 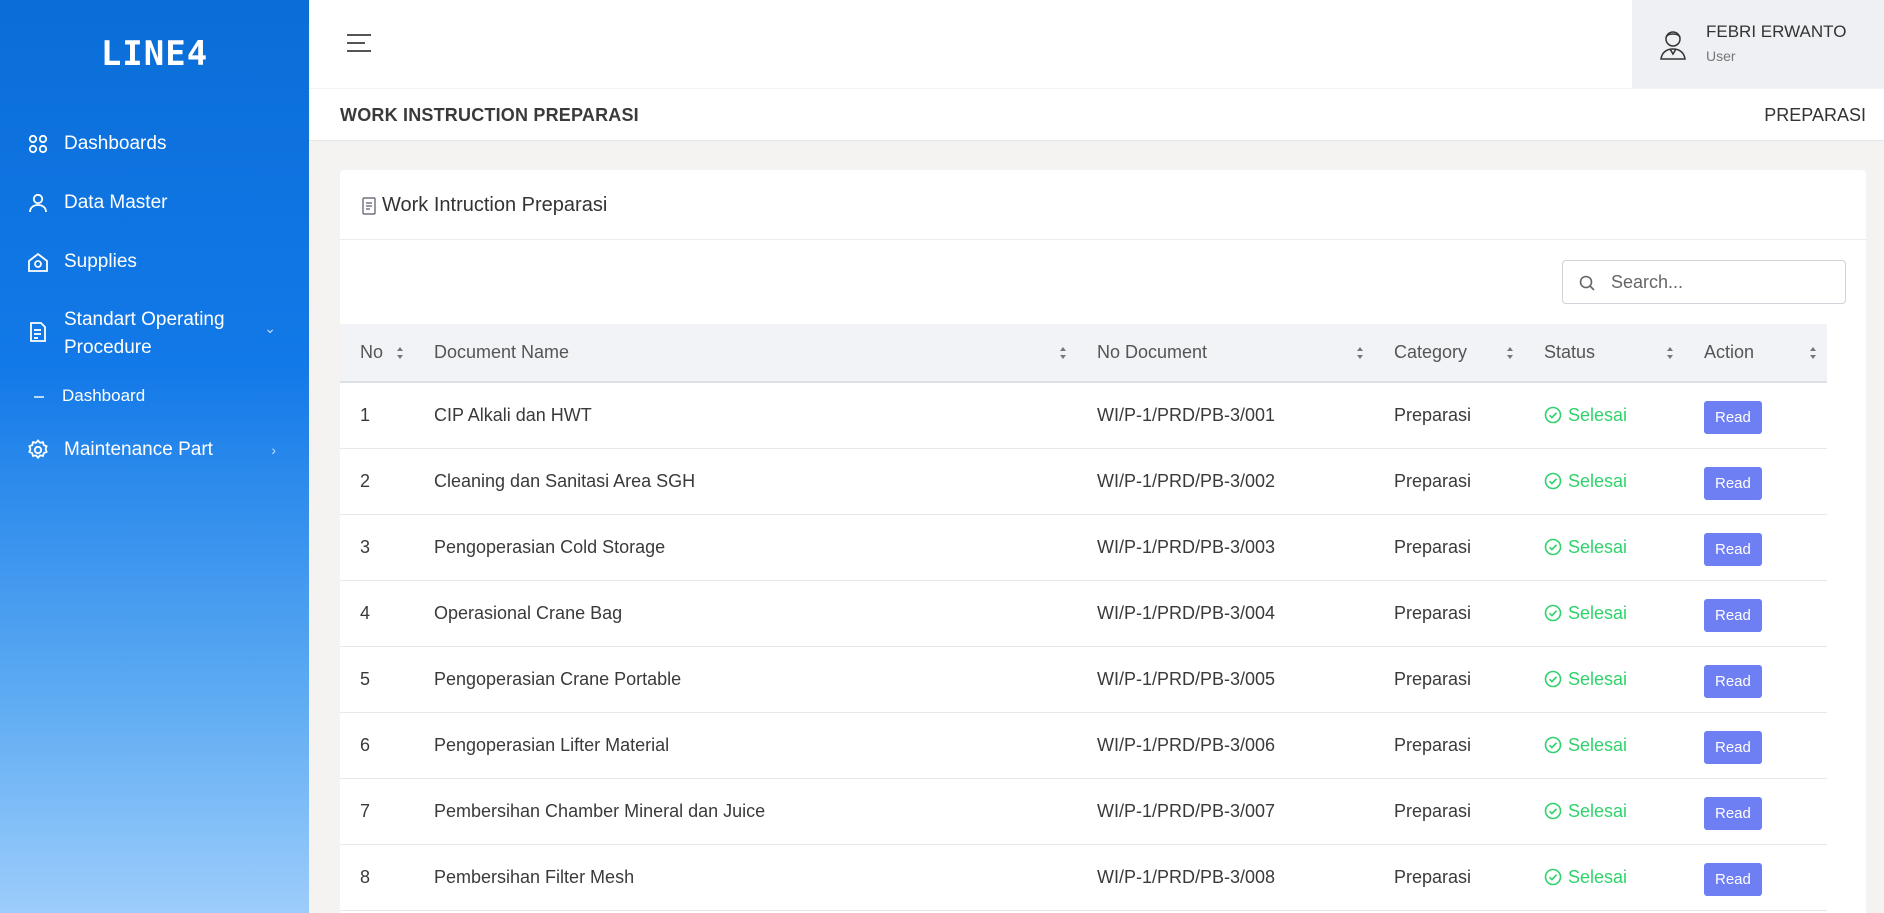 I want to click on sidebar-item-label: Standart Operating Procedure, so click(x=144, y=333).